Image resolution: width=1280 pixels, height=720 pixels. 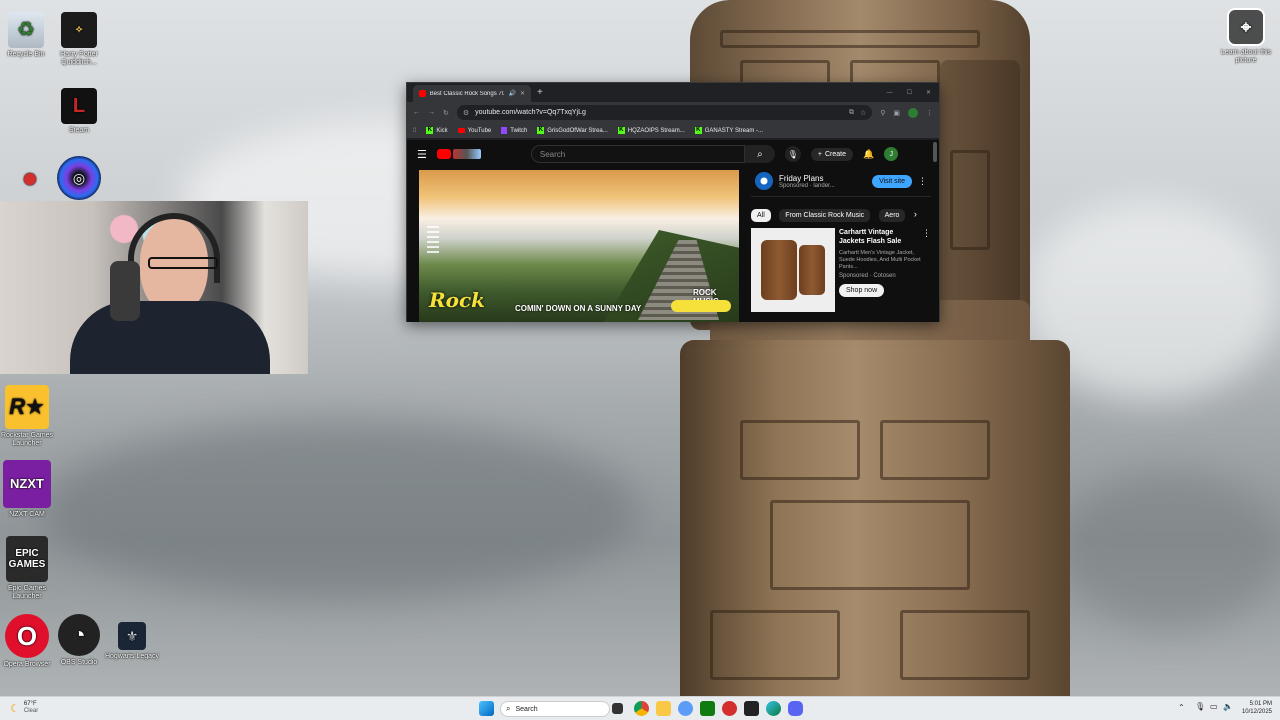 I want to click on close-window-icon: ✕, so click(x=928, y=92).